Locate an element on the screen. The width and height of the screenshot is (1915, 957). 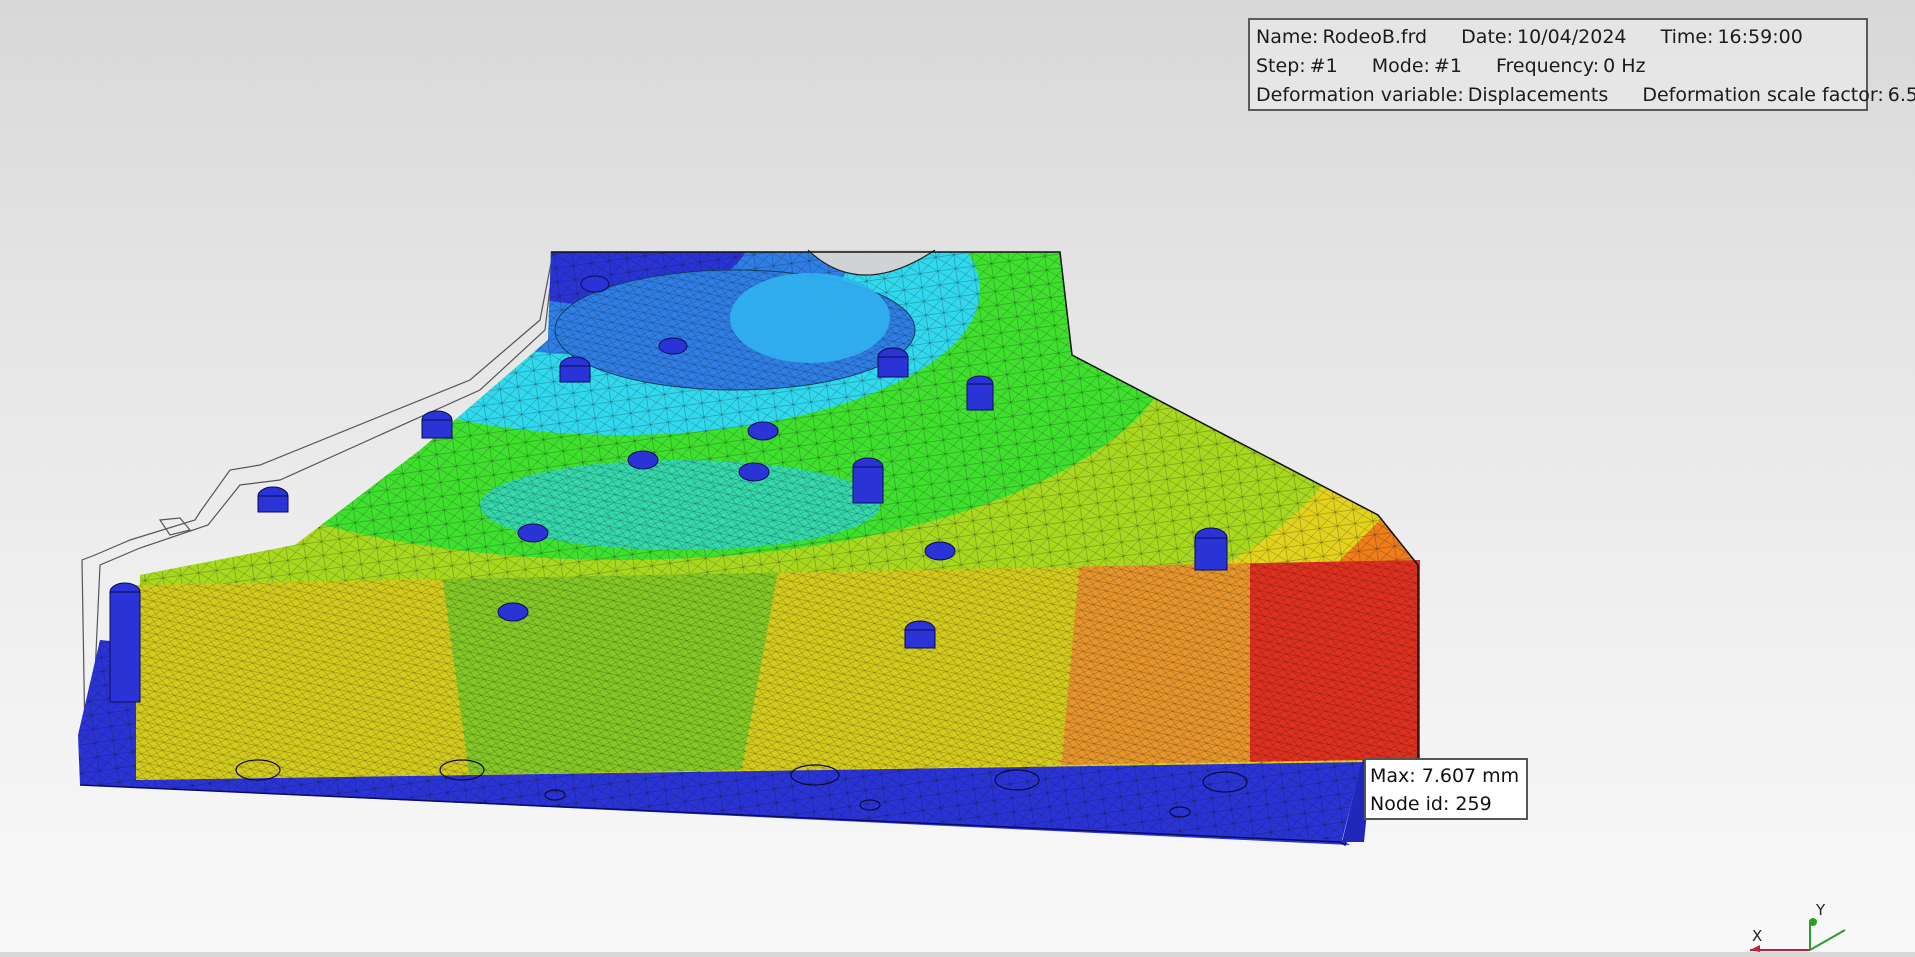
time-label: Time: is located at coordinates (1687, 37).